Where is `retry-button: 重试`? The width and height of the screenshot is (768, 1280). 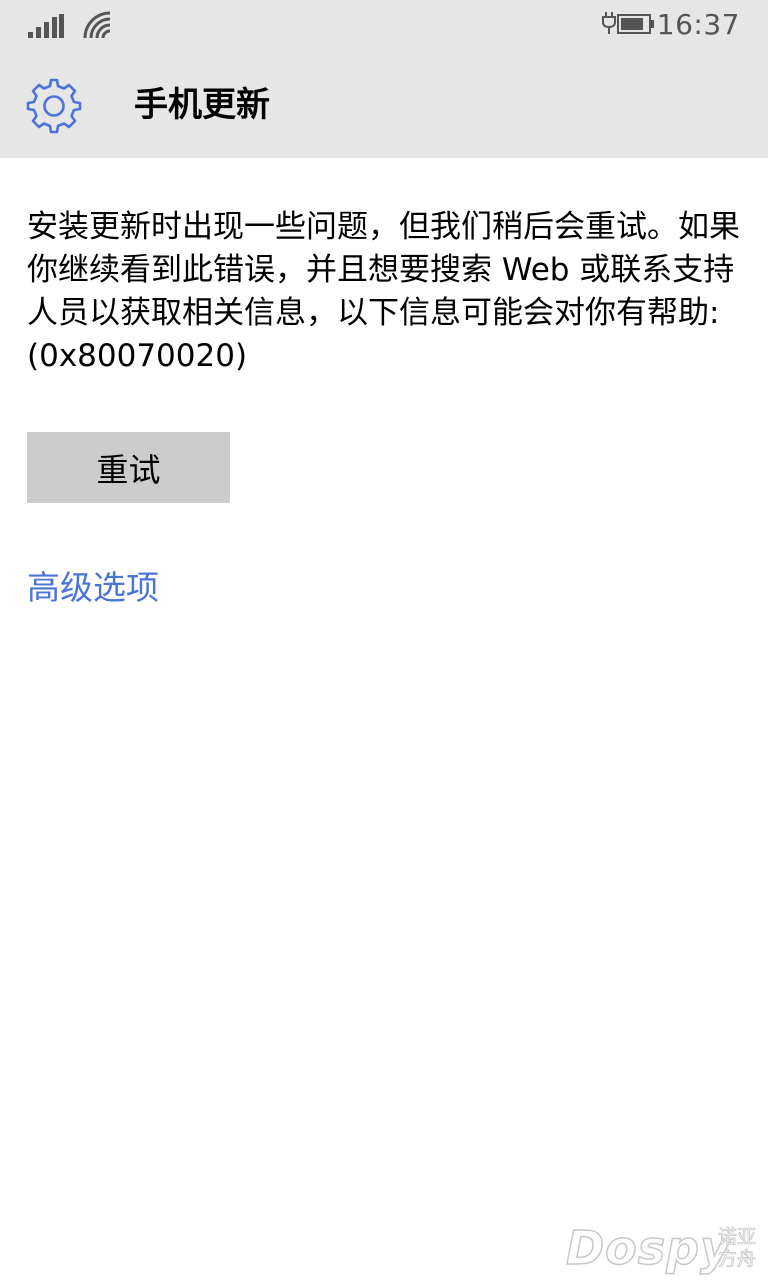
retry-button: 重试 is located at coordinates (128, 467).